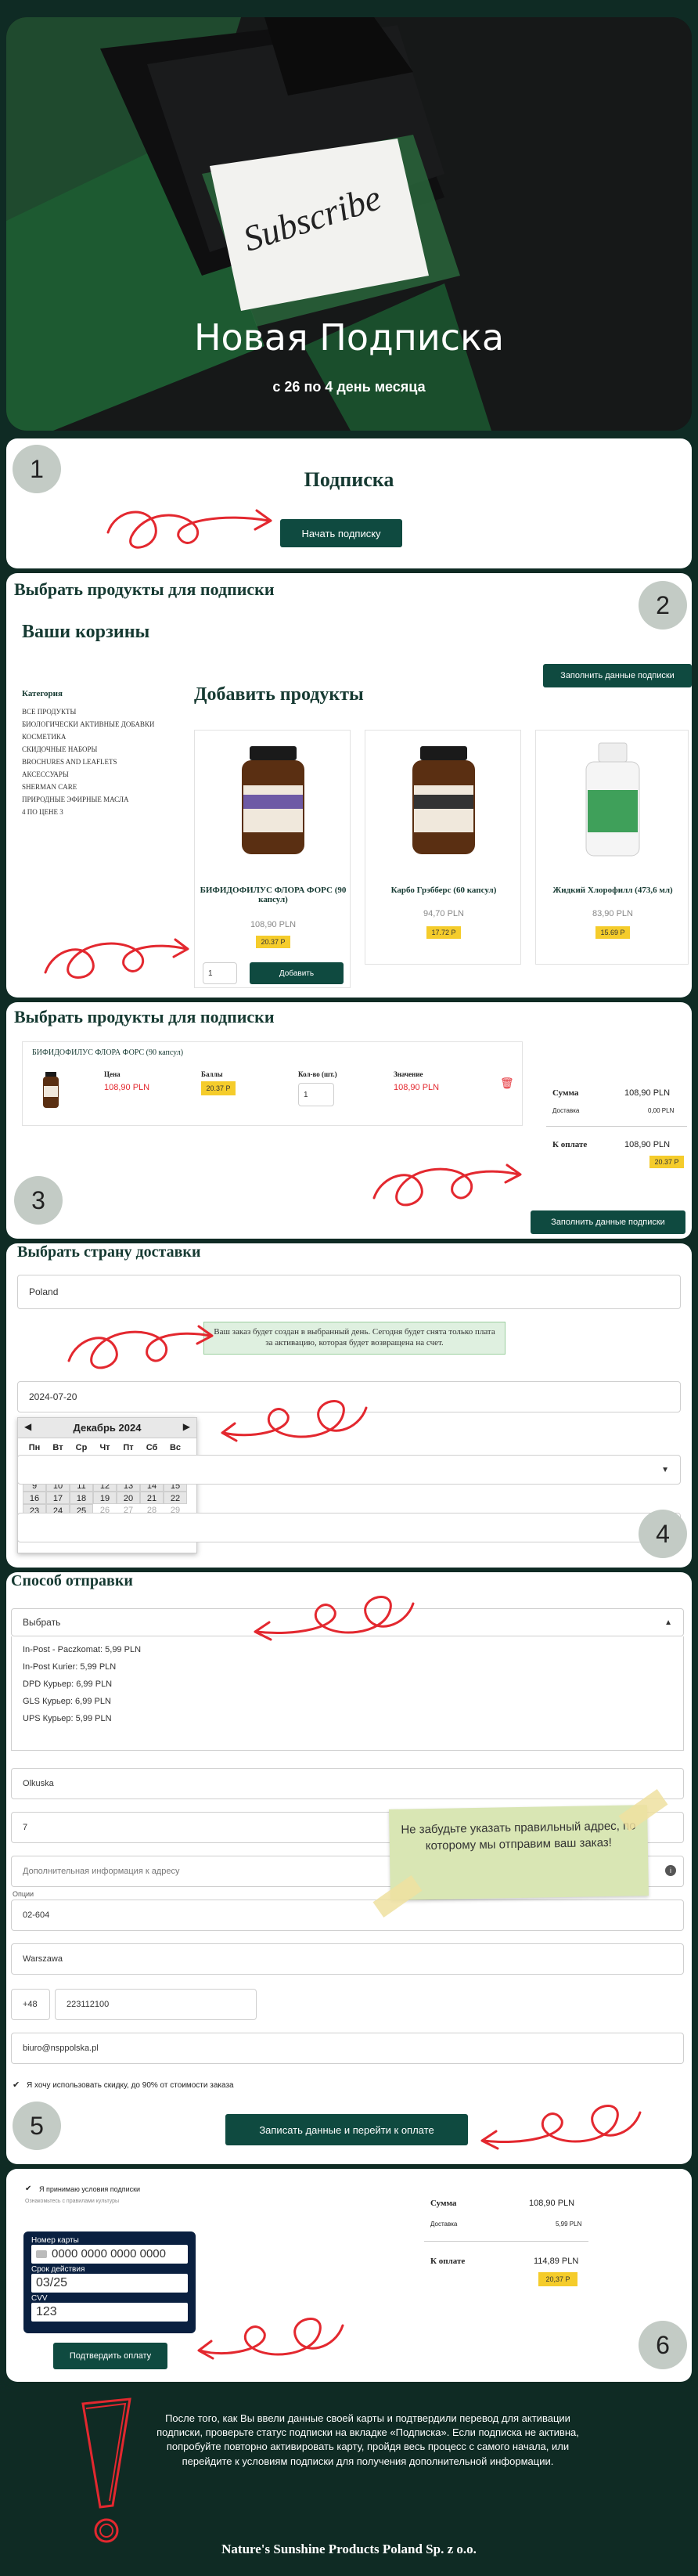  Describe the element at coordinates (444, 2224) in the screenshot. I see `summary-delivery-label: Доставка` at that location.